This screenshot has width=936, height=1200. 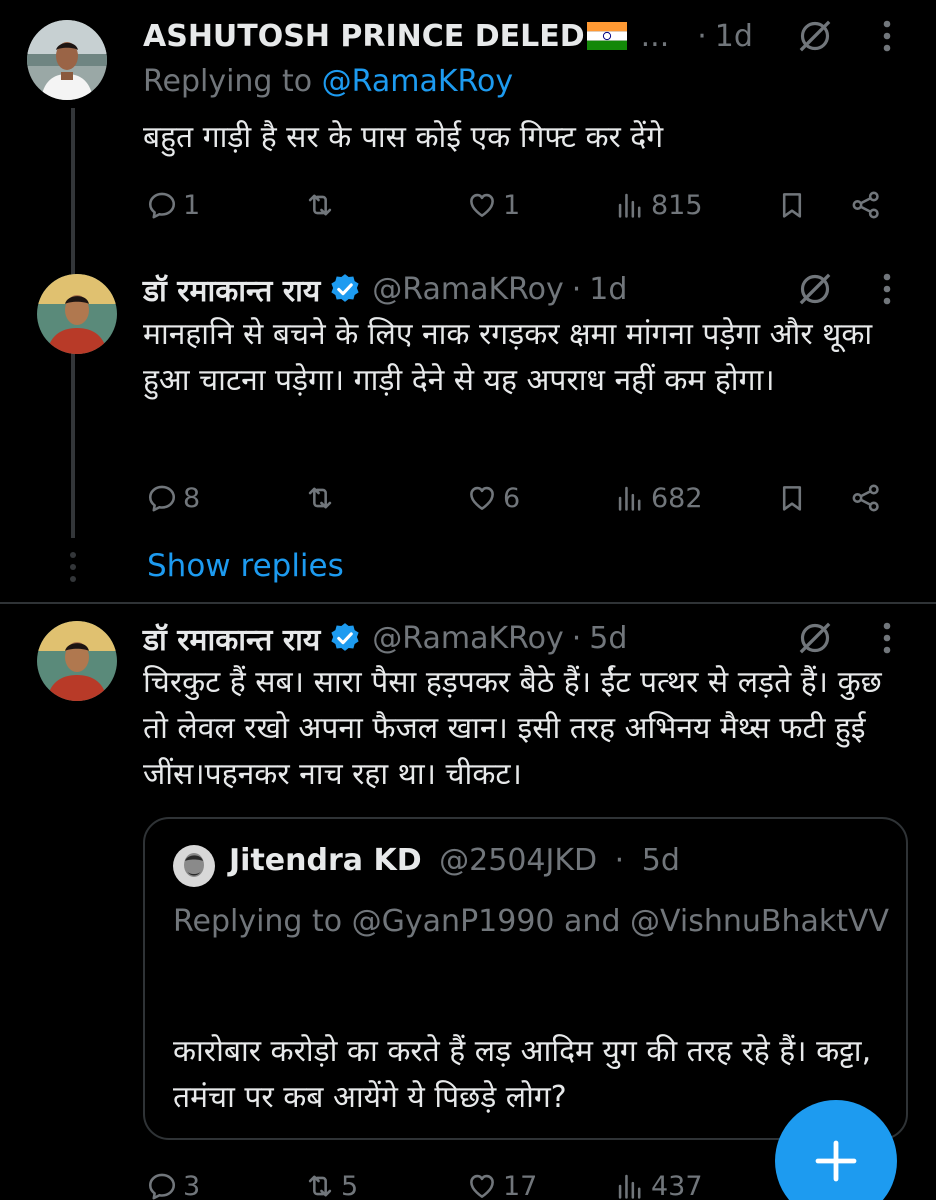 What do you see at coordinates (677, 1185) in the screenshot?
I see `view-count: 437` at bounding box center [677, 1185].